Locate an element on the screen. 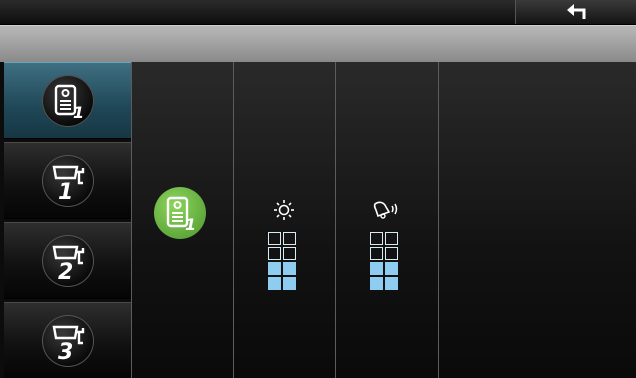 This screenshot has width=636, height=378. camera-number: 1 is located at coordinates (65, 191).